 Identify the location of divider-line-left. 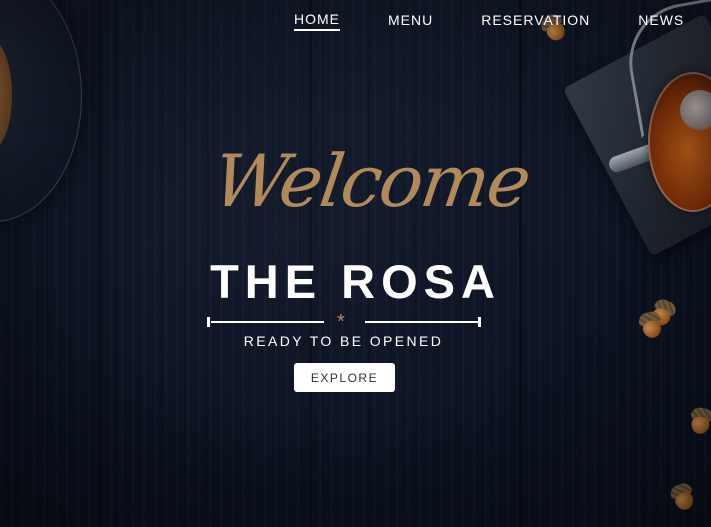
(267, 322).